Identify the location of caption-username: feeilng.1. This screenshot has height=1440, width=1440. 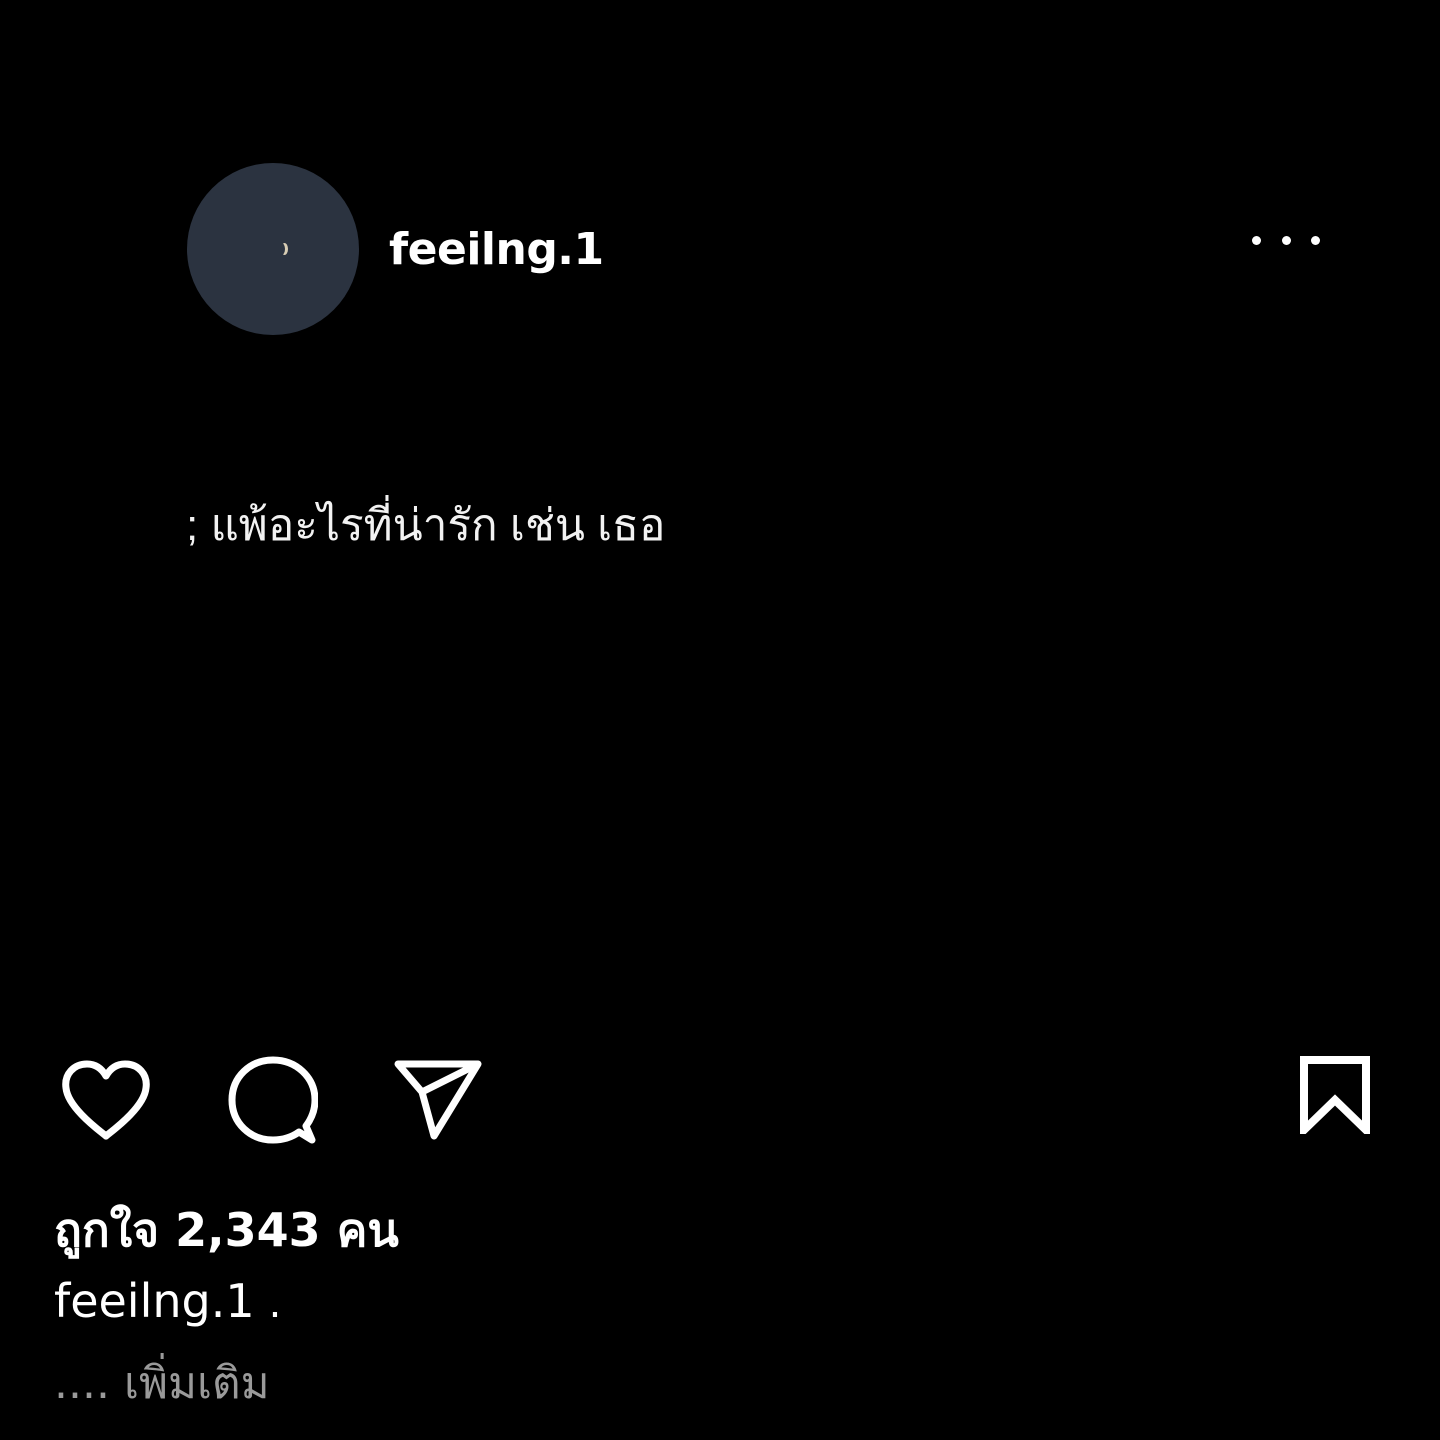
(154, 1301).